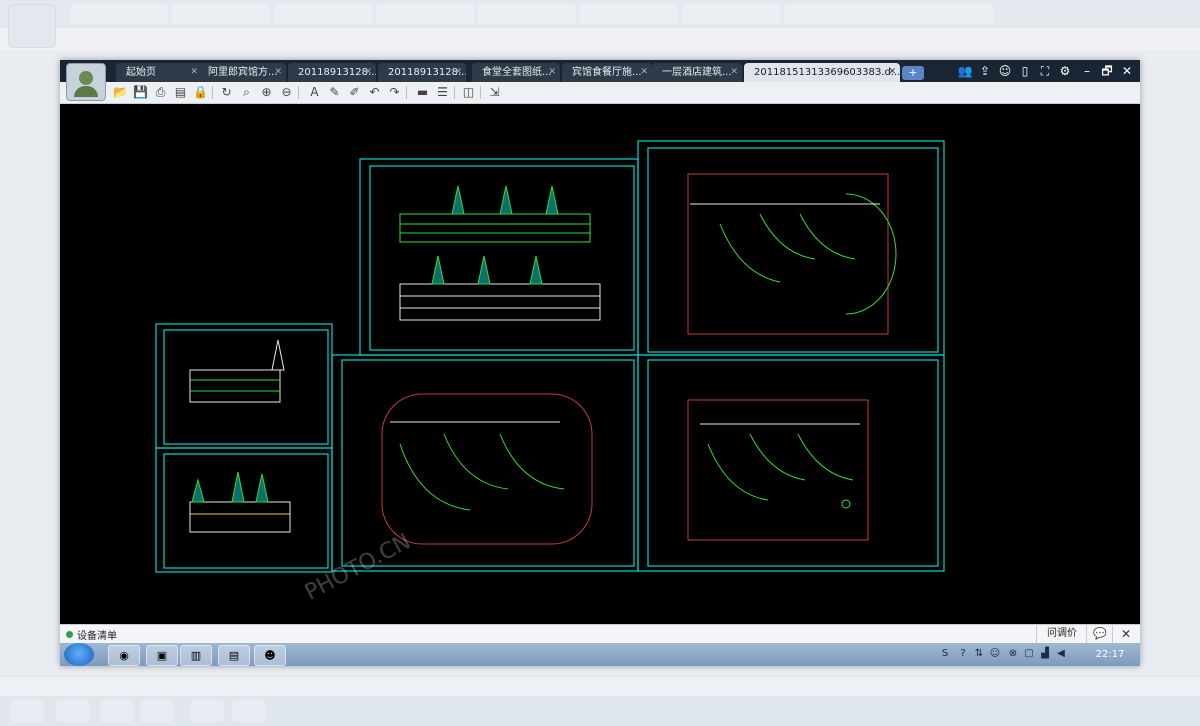  Describe the element at coordinates (1013, 654) in the screenshot. I see `tray-clock-icon: ⊗` at that location.